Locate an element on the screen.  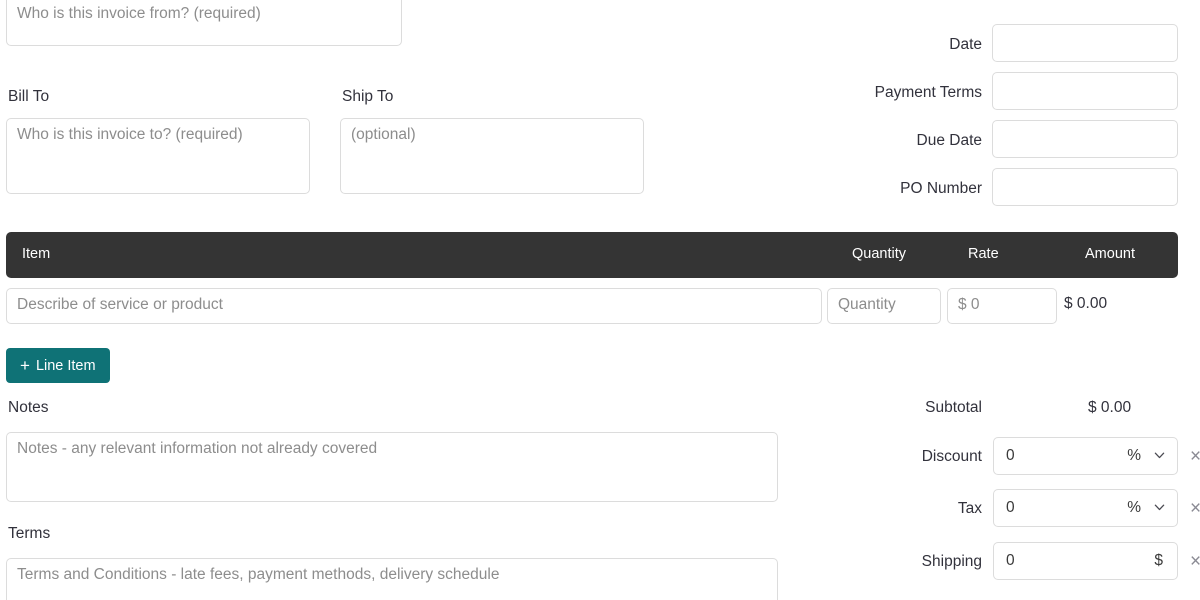
bill-to-textarea: Who is this invoice to? (required) is located at coordinates (158, 156).